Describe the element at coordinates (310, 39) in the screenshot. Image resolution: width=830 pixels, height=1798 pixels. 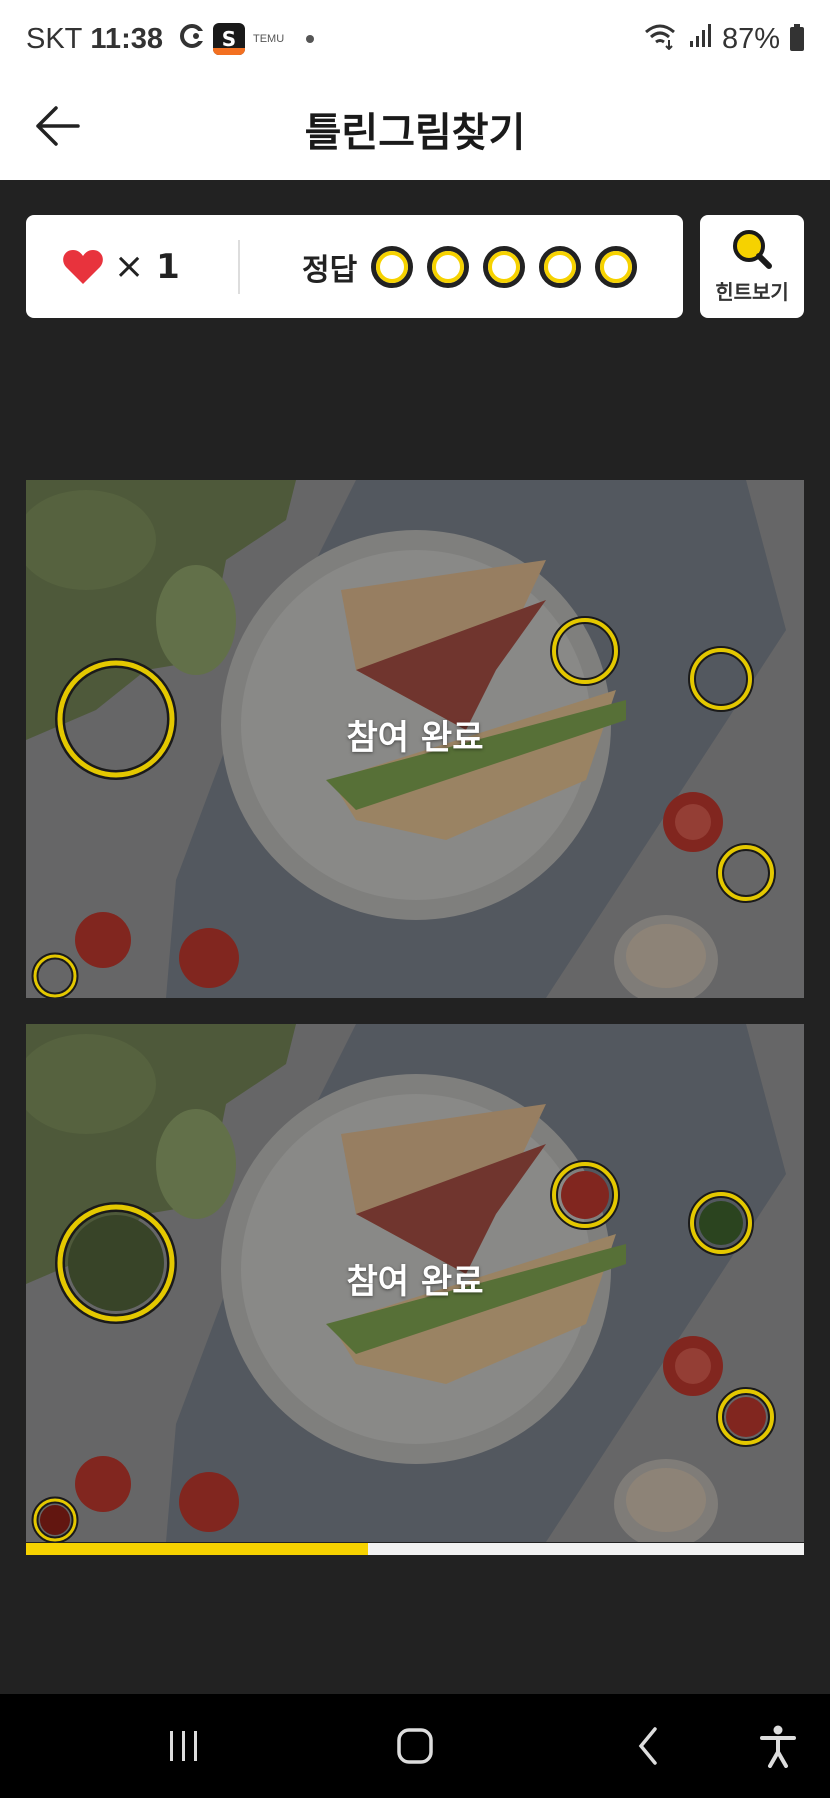
I see `notification-dot-icon` at that location.